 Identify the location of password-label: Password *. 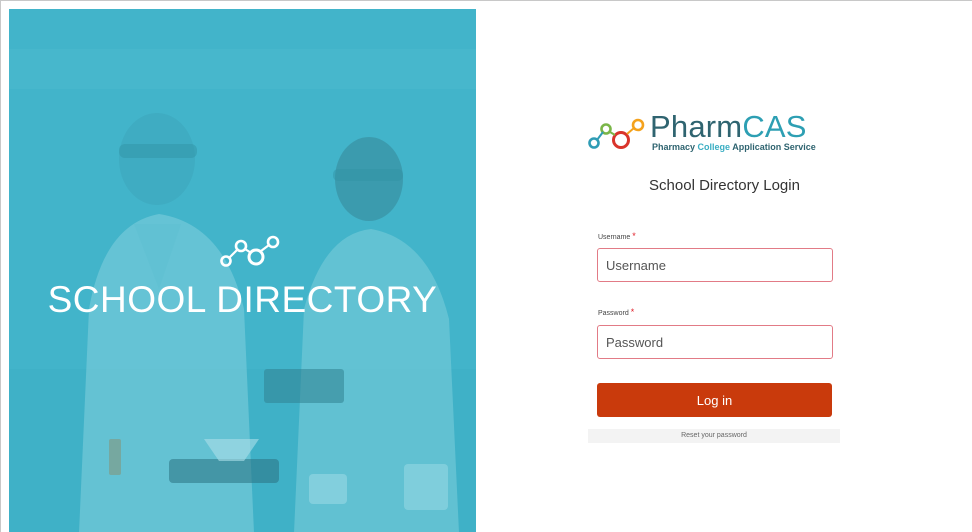
(616, 312).